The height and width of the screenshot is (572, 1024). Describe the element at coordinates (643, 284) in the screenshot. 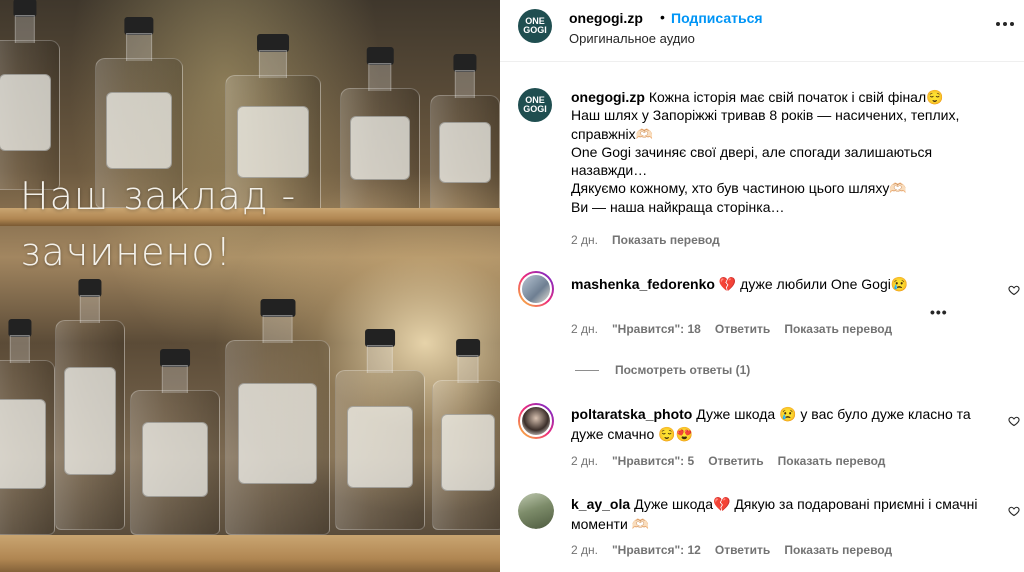

I see `comment-username: mashenka_fedorenko` at that location.